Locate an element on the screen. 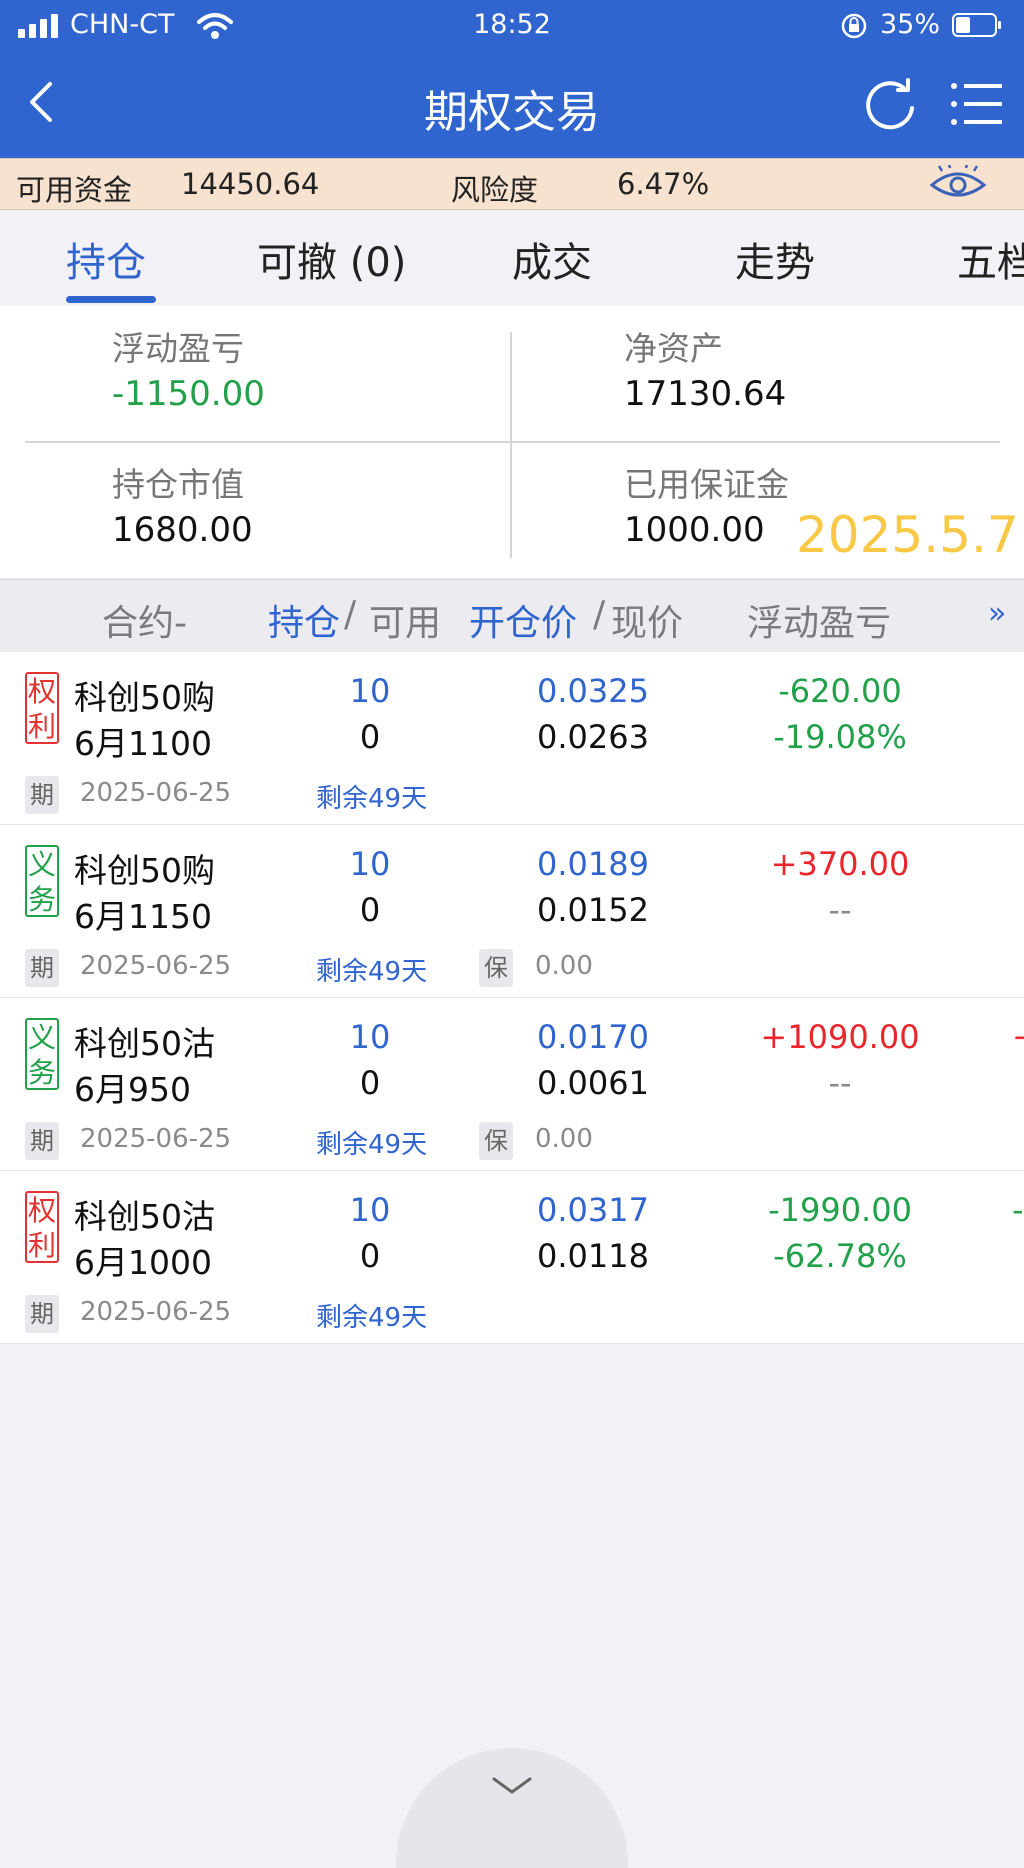 The height and width of the screenshot is (1868, 1024). floating-pl-percent: -19.08% is located at coordinates (840, 737).